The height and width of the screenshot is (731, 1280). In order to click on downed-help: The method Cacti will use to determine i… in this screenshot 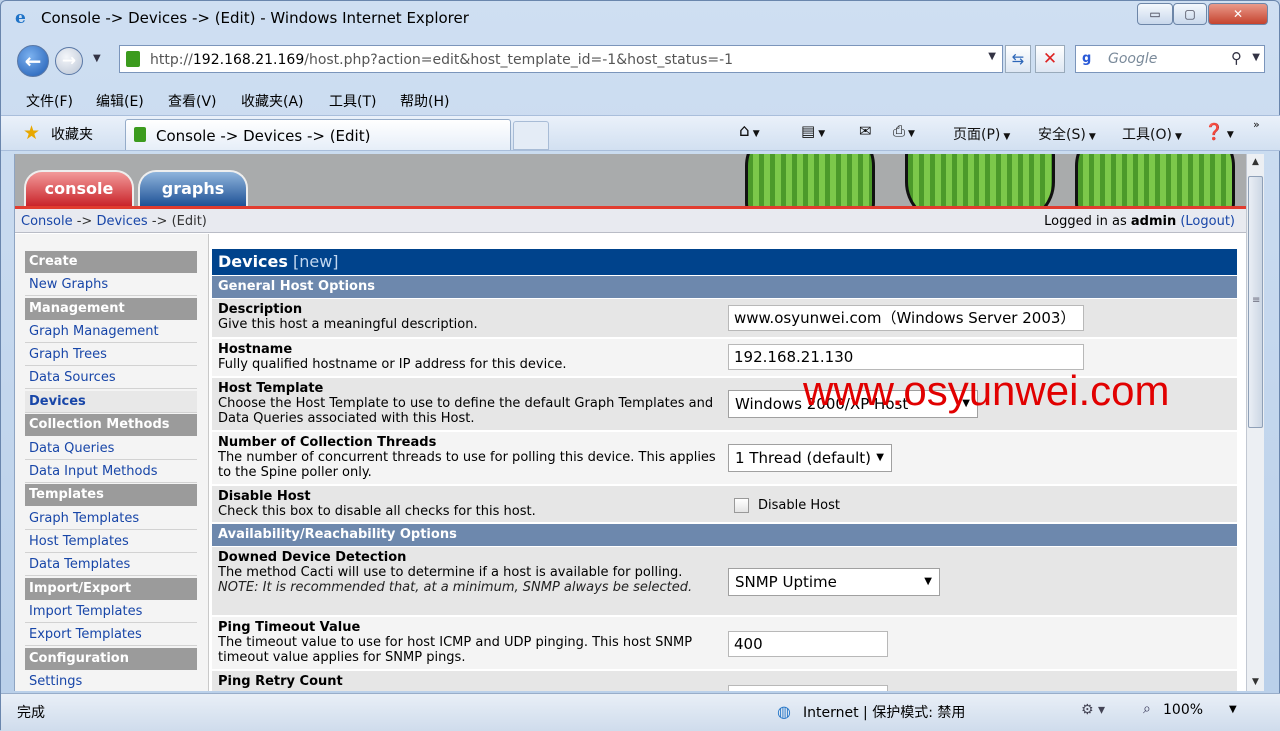, I will do `click(450, 572)`.